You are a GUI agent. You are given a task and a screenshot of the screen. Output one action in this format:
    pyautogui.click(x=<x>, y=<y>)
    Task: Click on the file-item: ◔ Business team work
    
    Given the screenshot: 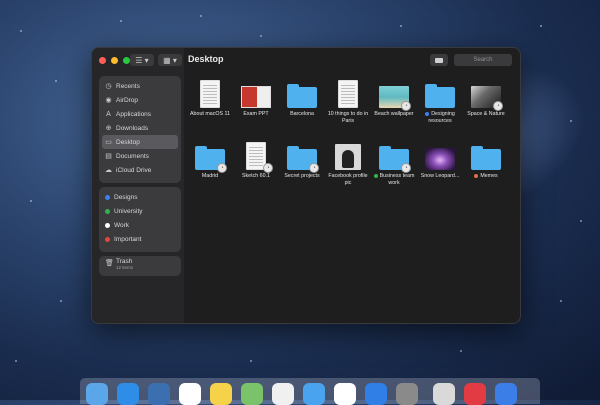 What is the action you would take?
    pyautogui.click(x=394, y=164)
    